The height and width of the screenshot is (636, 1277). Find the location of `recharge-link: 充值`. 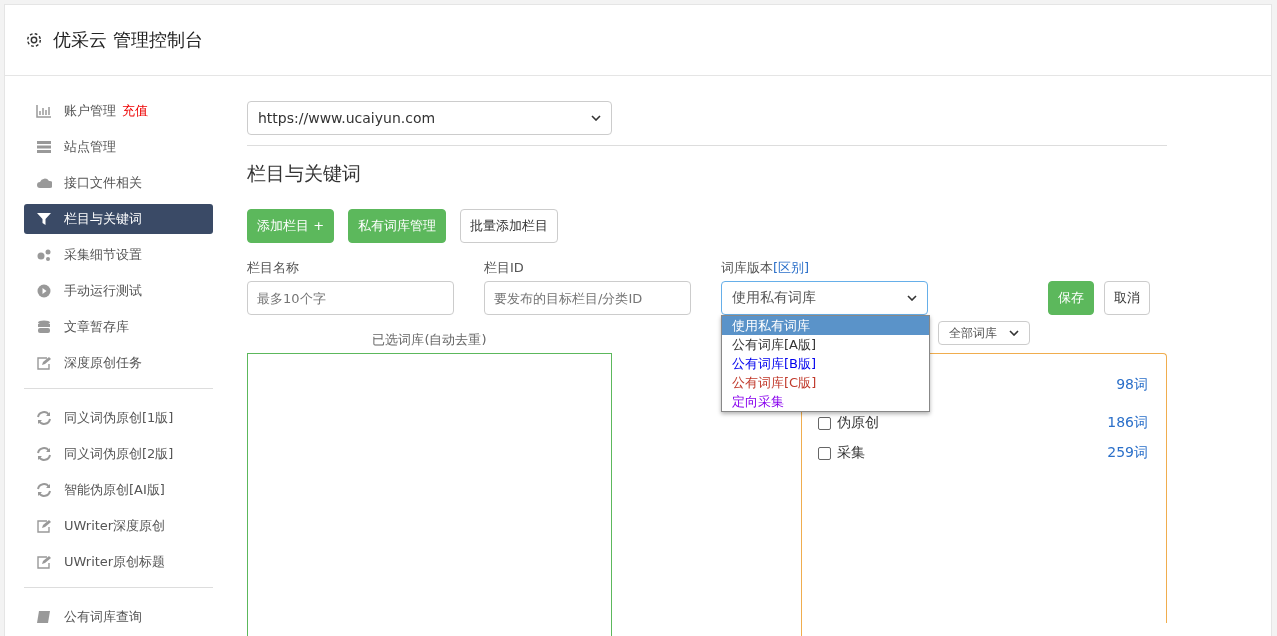

recharge-link: 充值 is located at coordinates (135, 111).